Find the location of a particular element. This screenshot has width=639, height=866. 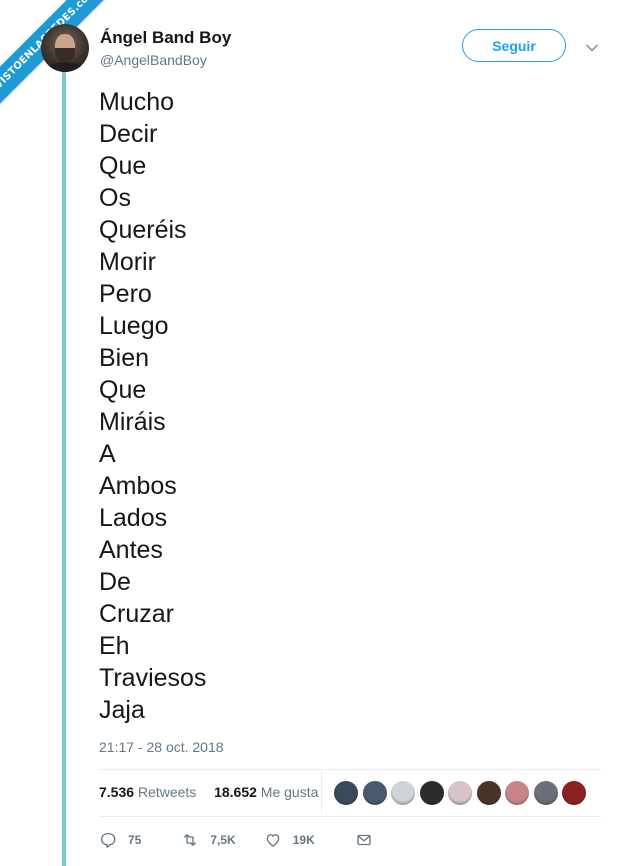

likes-stat: 18.652 Me gusta is located at coordinates (266, 792).